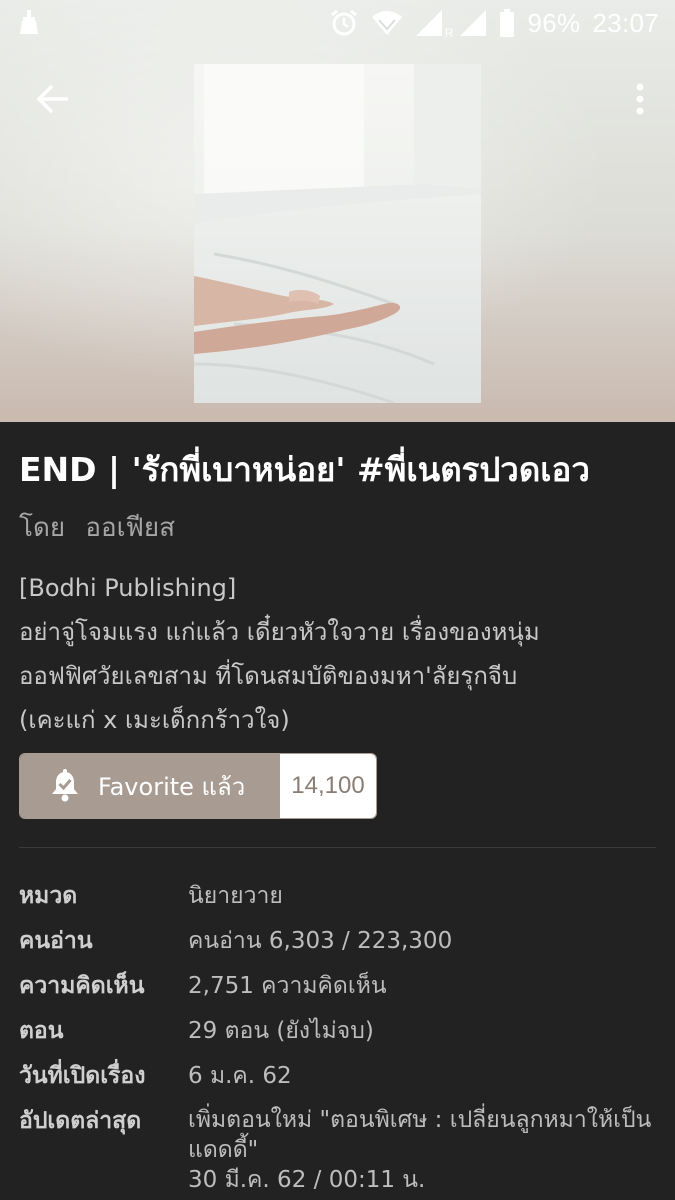  Describe the element at coordinates (423, 896) in the screenshot. I see `info-value: นิยายวาย` at that location.